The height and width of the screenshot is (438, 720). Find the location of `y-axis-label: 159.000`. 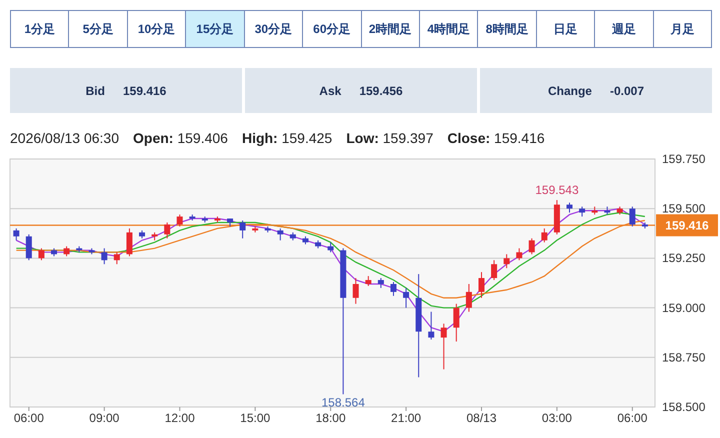

y-axis-label: 159.000 is located at coordinates (684, 307).